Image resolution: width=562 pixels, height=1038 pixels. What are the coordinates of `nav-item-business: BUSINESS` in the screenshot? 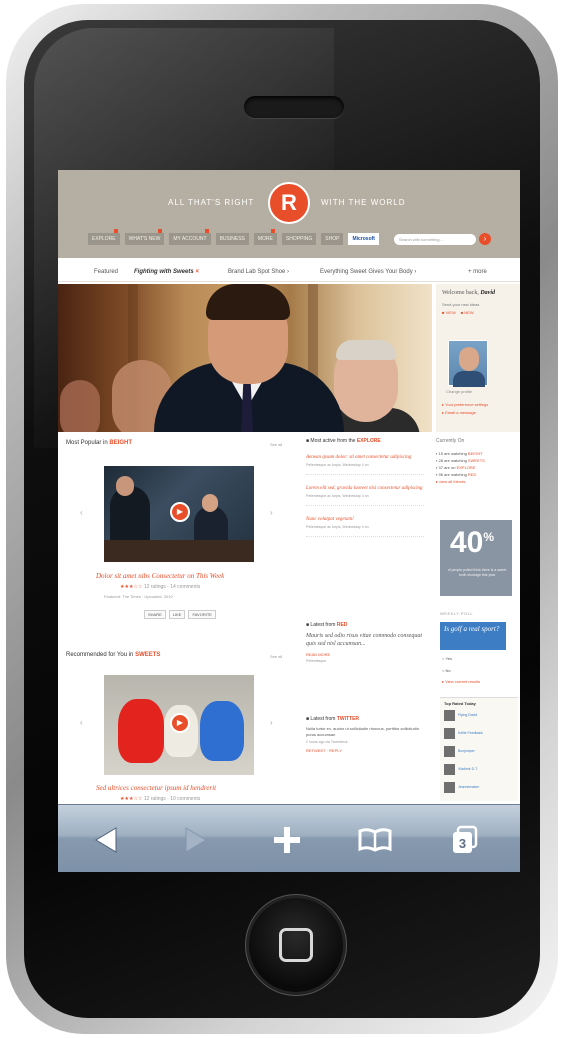 It's located at (232, 239).